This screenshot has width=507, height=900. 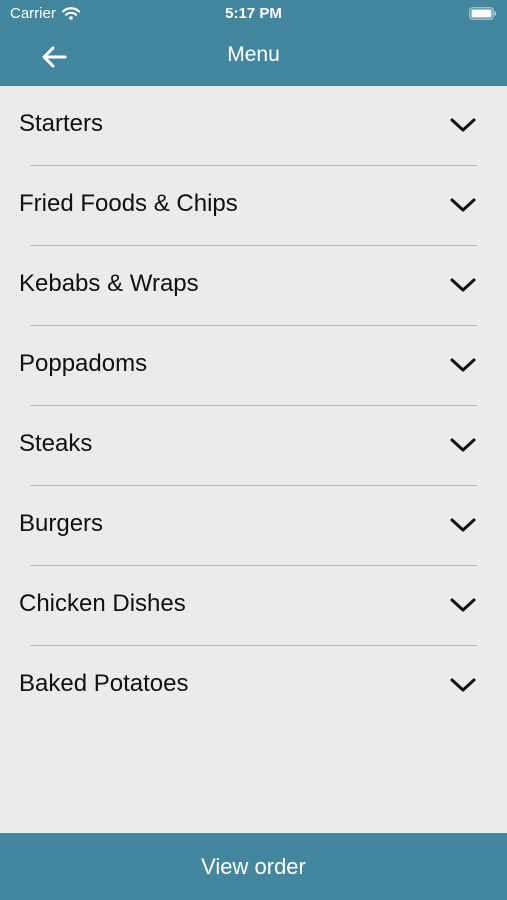 What do you see at coordinates (253, 206) in the screenshot?
I see `menu-category-fried-foods-chips: Fried Foods & Chips` at bounding box center [253, 206].